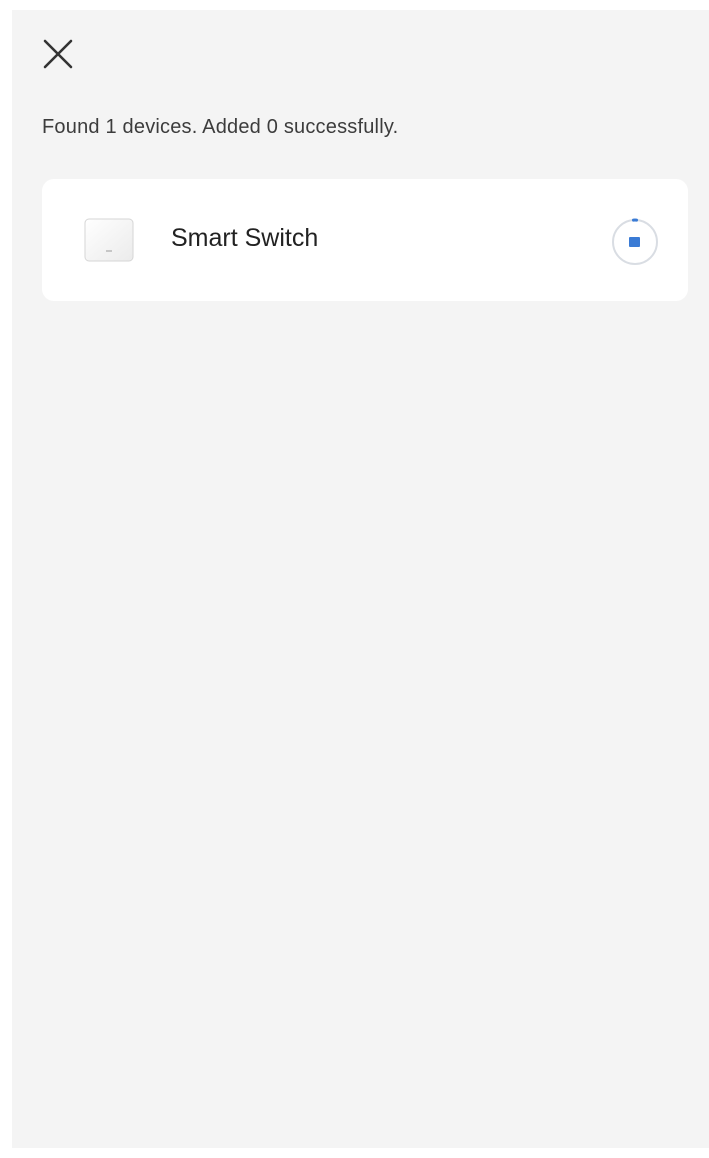  What do you see at coordinates (245, 238) in the screenshot?
I see `device-name: Smart Switch` at bounding box center [245, 238].